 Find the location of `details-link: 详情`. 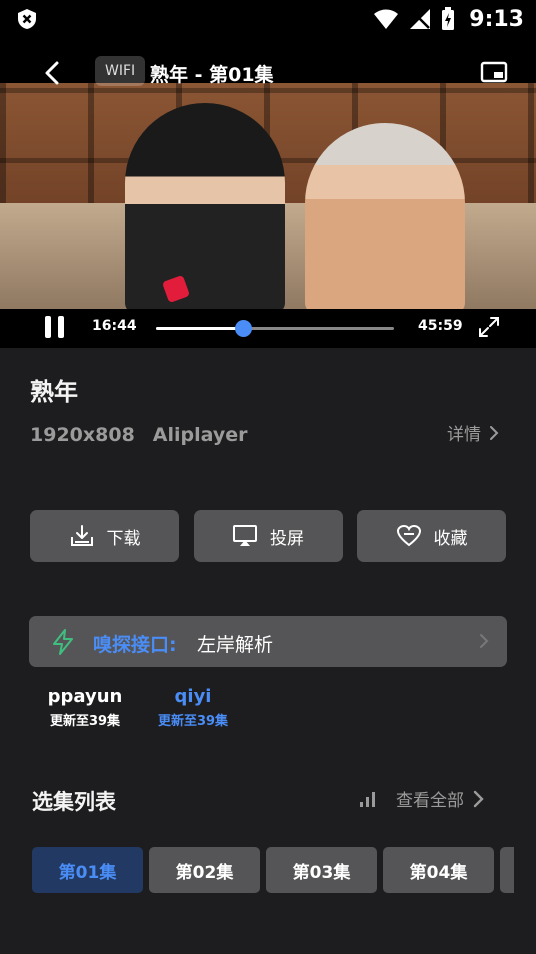

details-link: 详情 is located at coordinates (473, 432).